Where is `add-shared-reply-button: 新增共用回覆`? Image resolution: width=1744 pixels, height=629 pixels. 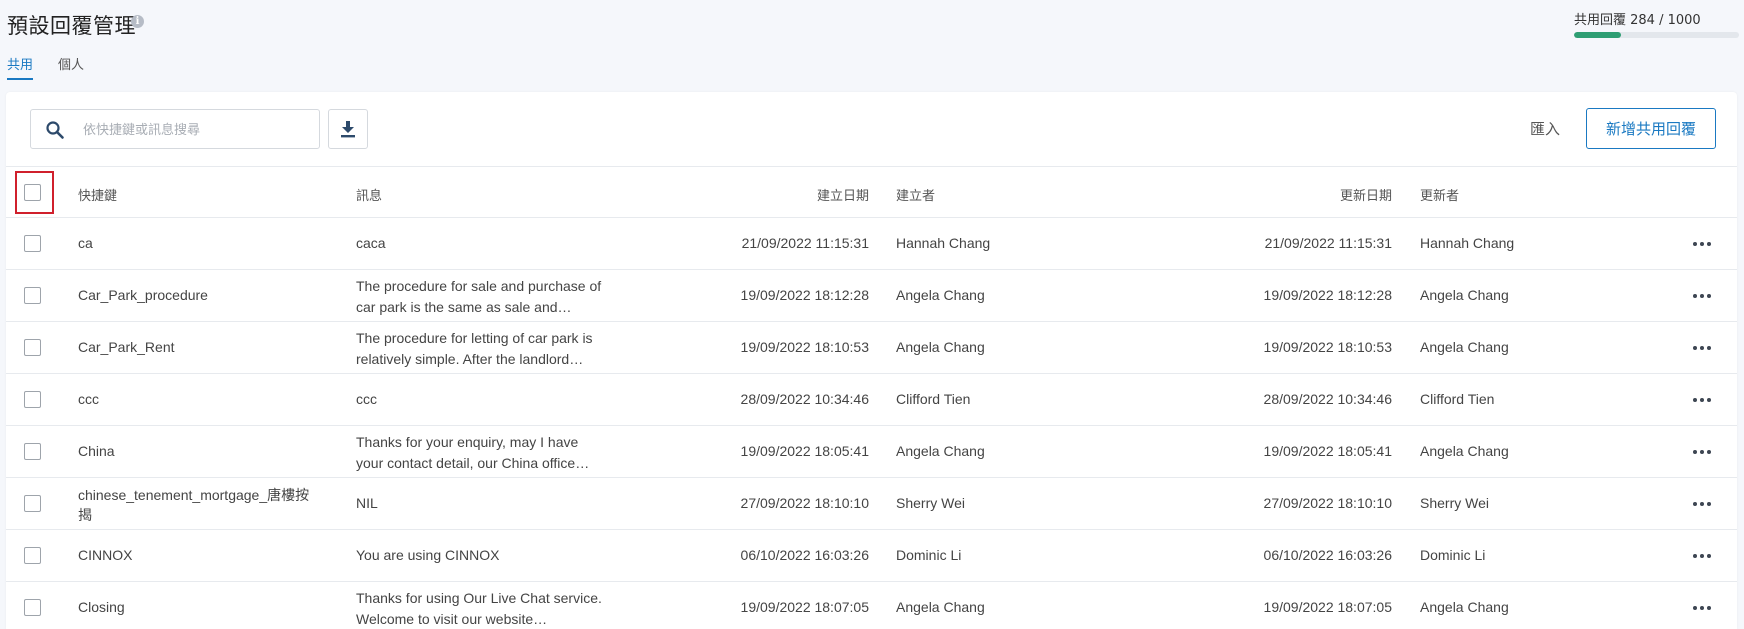 add-shared-reply-button: 新增共用回覆 is located at coordinates (1651, 128).